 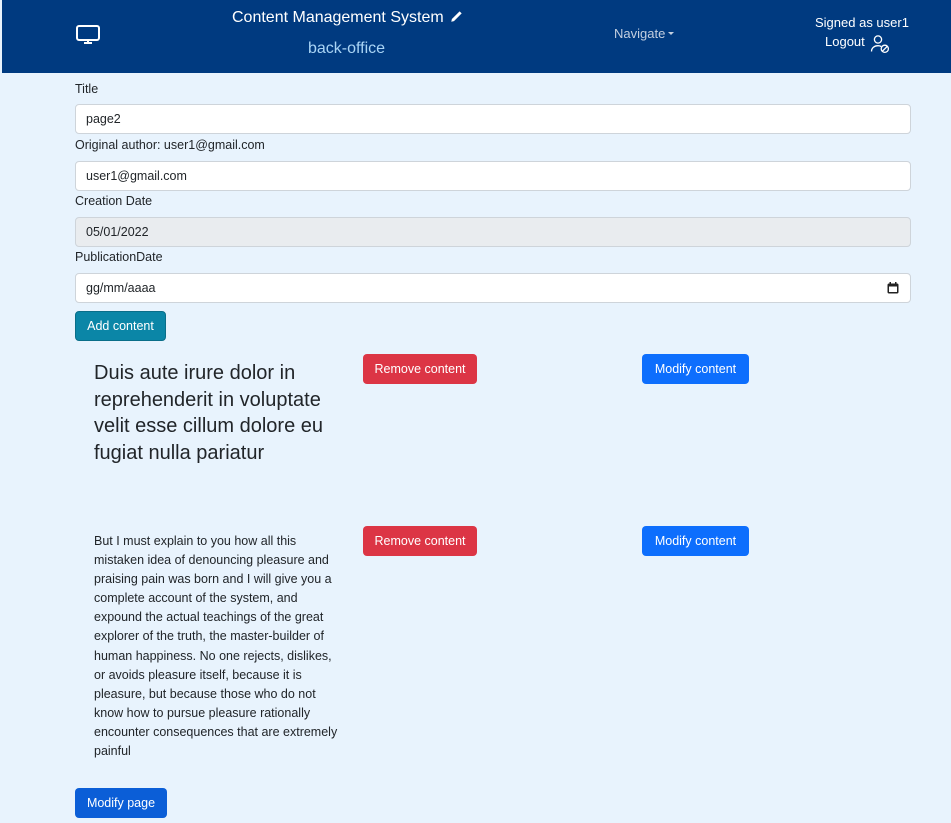 I want to click on signed-as-text: Signed as user1, so click(x=862, y=22).